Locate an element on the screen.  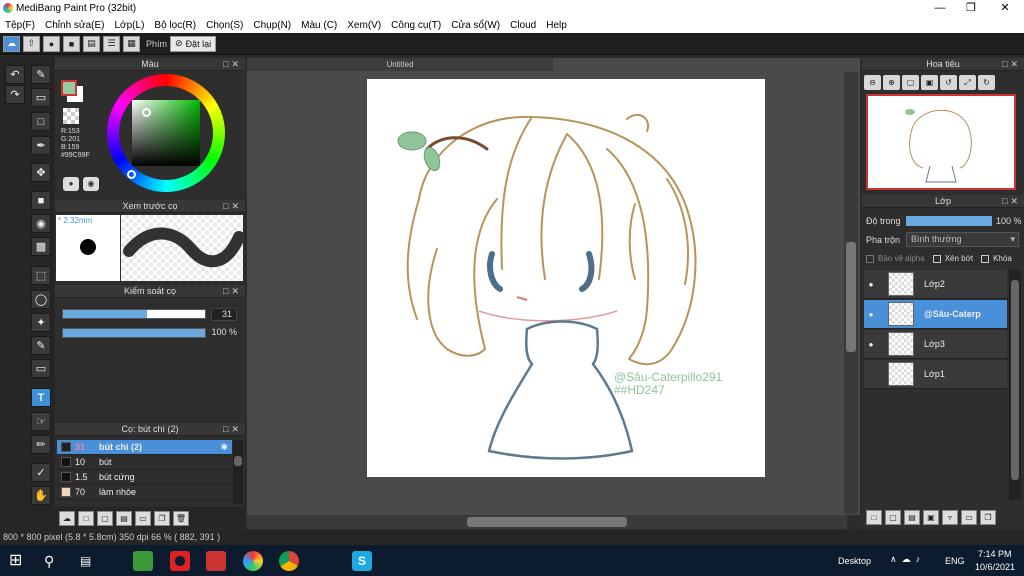
hue-wheel is located at coordinates (166, 133).